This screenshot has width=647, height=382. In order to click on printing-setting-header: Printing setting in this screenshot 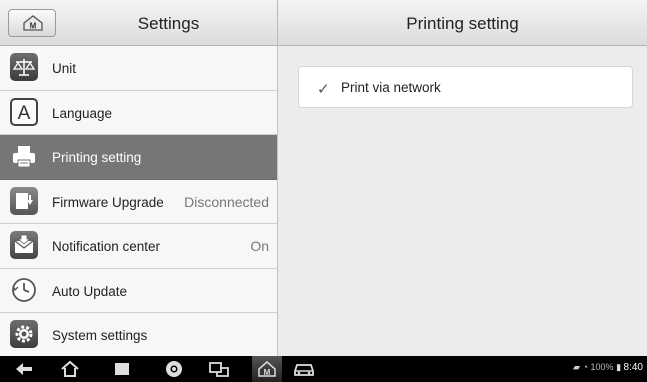, I will do `click(462, 23)`.